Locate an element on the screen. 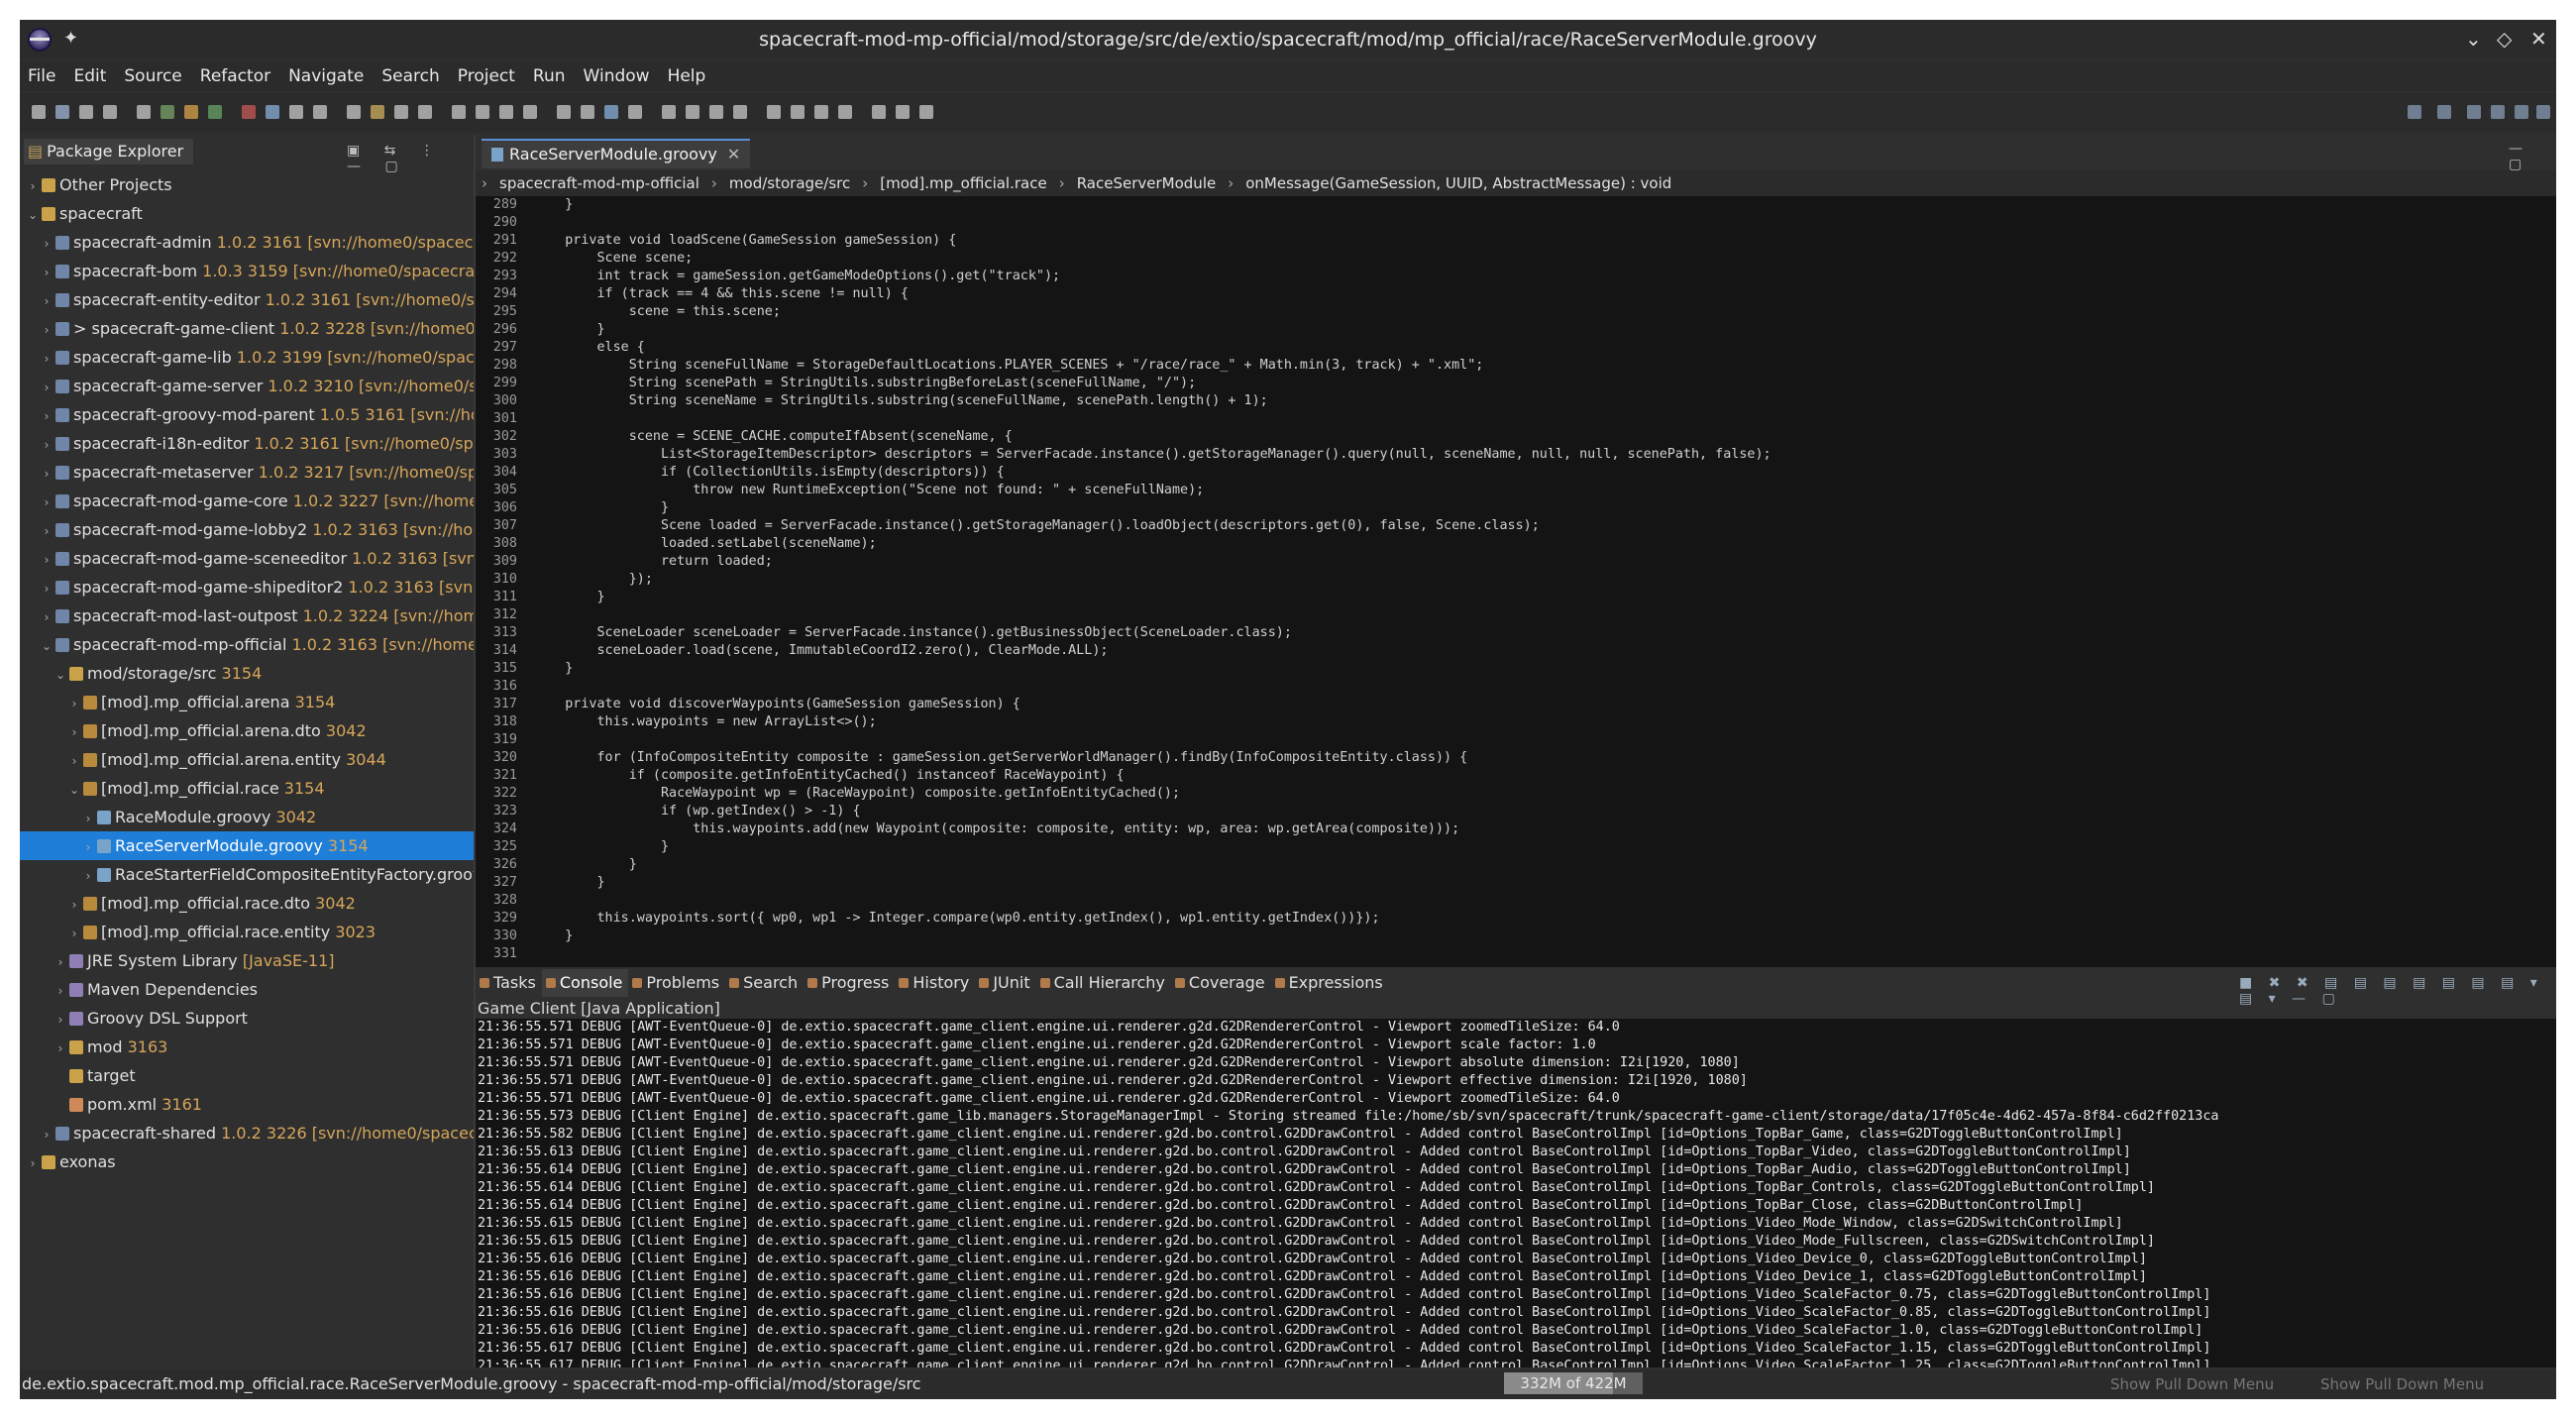 The image size is (2576, 1419). console-tab-history: History is located at coordinates (935, 983).